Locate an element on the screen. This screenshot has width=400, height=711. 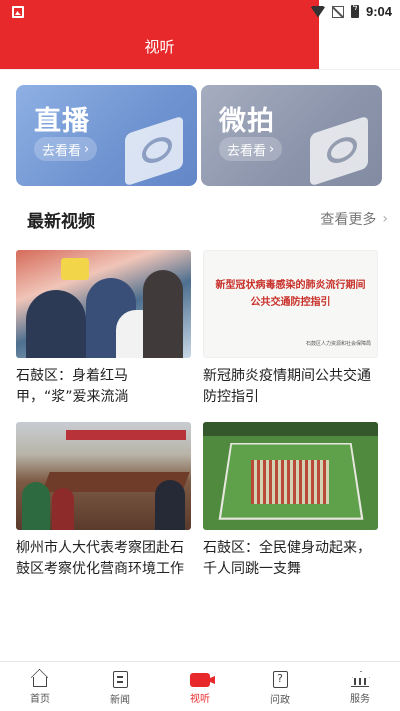
image-notification-icon is located at coordinates (18, 12).